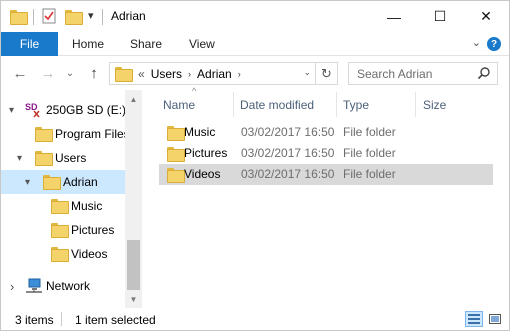 This screenshot has height=331, width=510. What do you see at coordinates (486, 16) in the screenshot?
I see `close-button: ✕` at bounding box center [486, 16].